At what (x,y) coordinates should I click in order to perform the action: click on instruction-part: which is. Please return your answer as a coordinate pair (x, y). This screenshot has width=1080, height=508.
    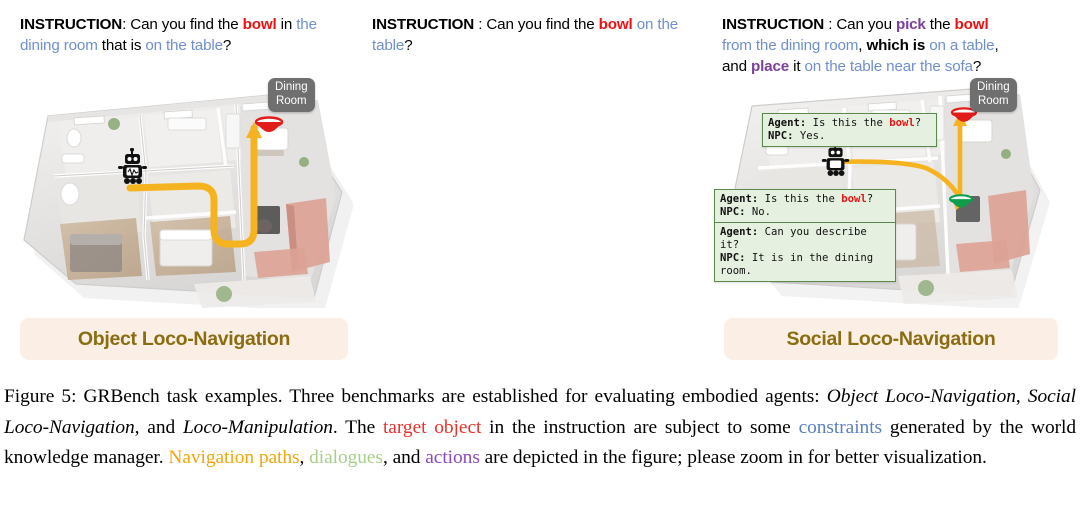
    Looking at the image, I should click on (896, 45).